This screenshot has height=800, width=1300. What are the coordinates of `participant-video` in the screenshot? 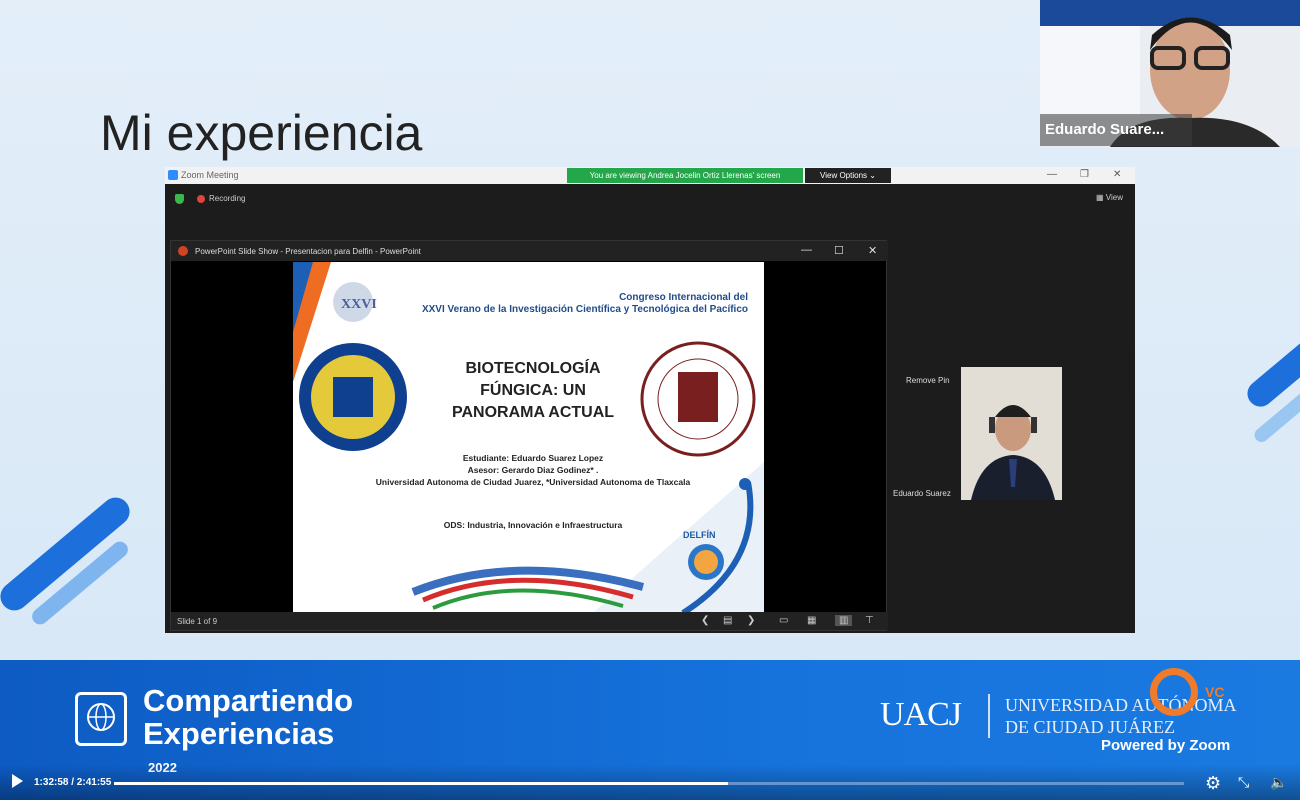 It's located at (1011, 433).